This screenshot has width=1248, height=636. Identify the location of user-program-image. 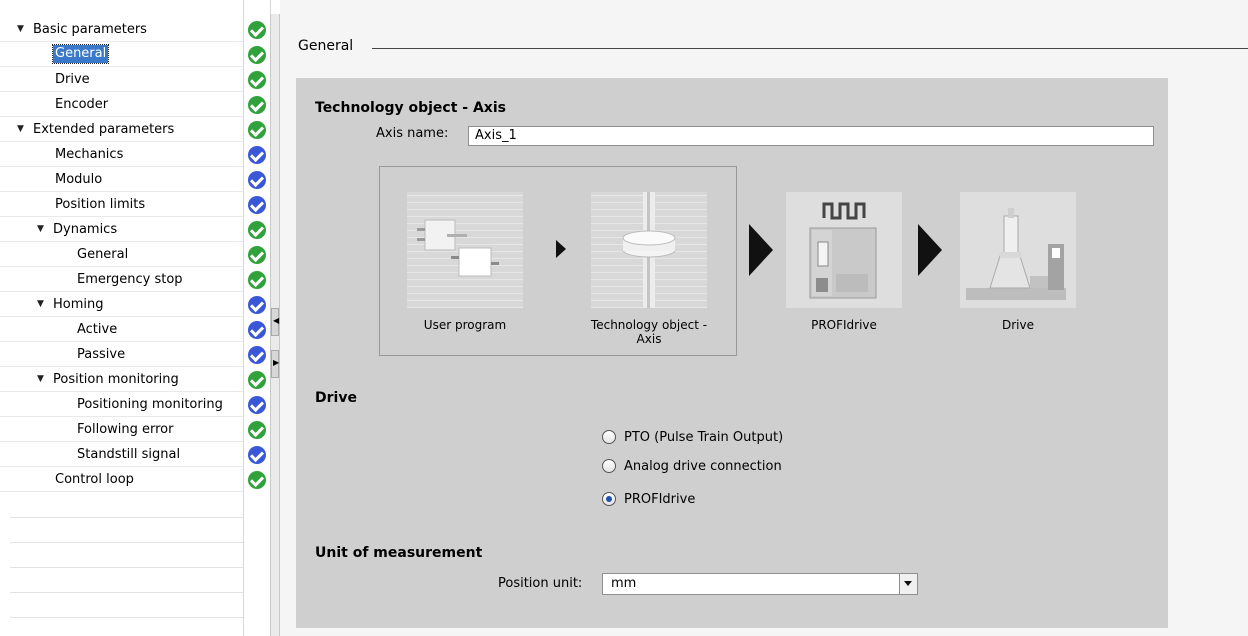
(465, 250).